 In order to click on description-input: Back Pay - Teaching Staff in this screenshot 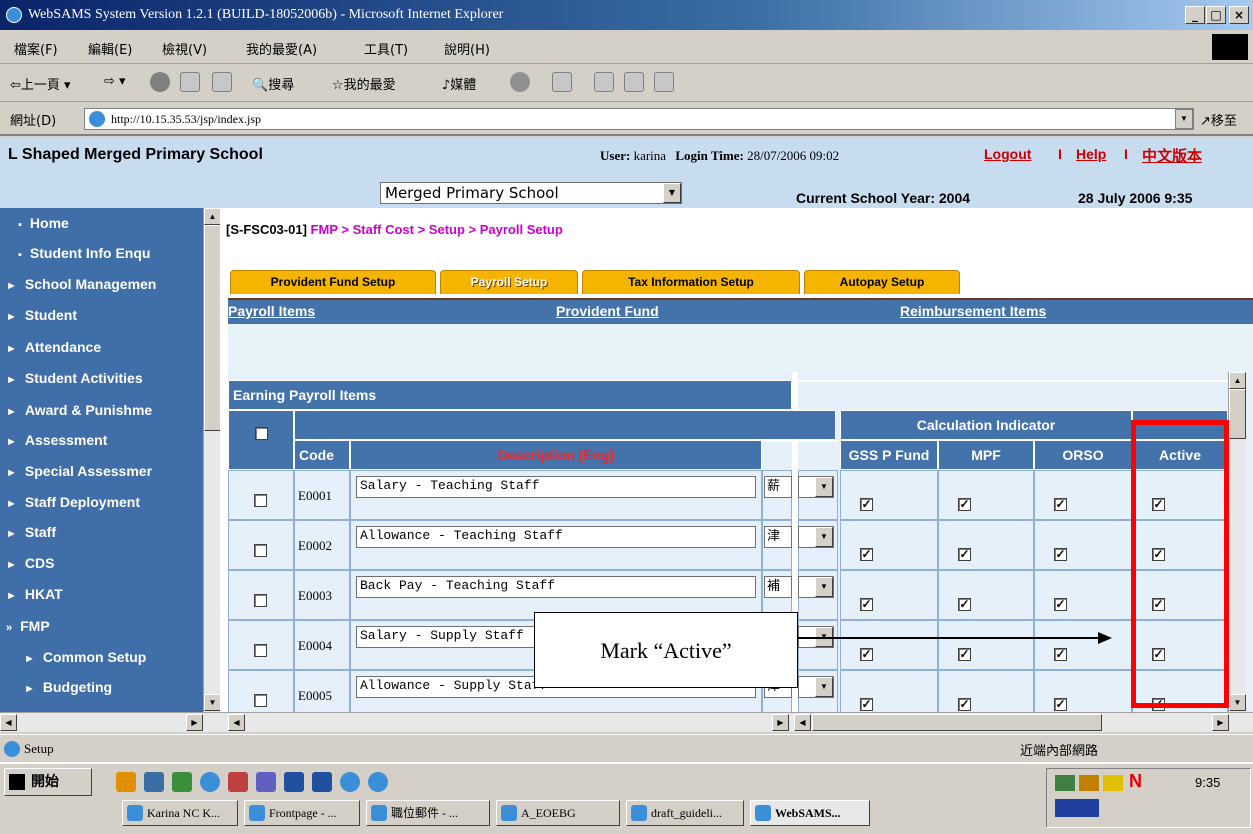, I will do `click(556, 587)`.